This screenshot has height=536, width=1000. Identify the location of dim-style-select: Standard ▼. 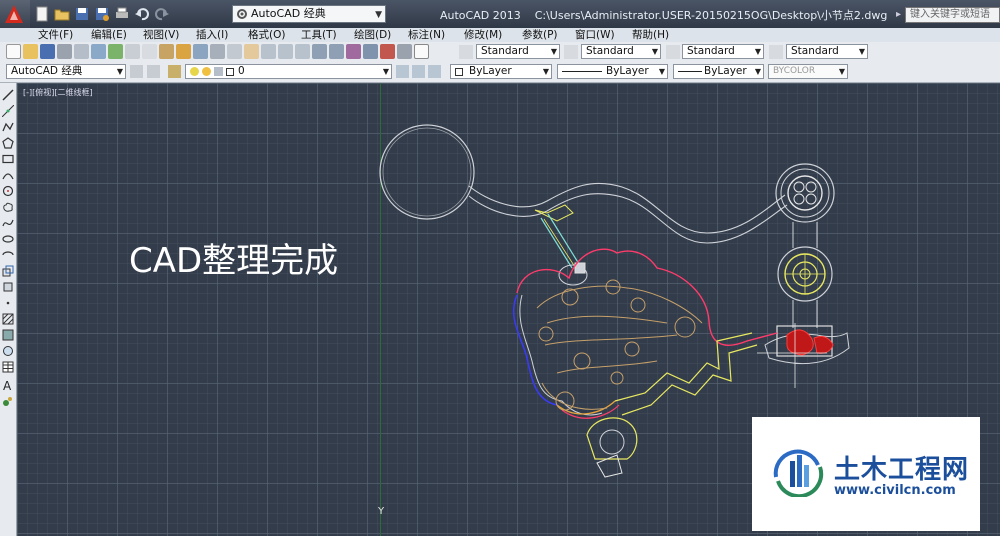
(621, 51).